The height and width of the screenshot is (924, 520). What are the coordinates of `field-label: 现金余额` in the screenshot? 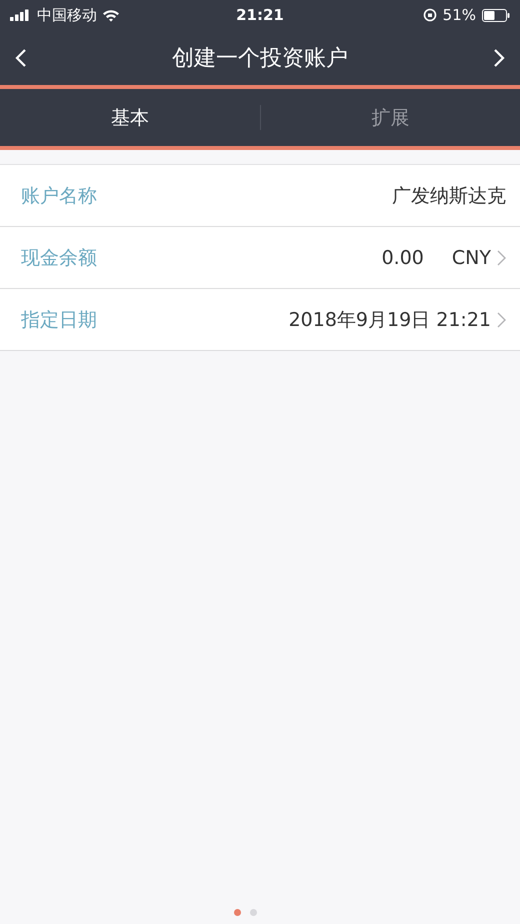 It's located at (59, 258).